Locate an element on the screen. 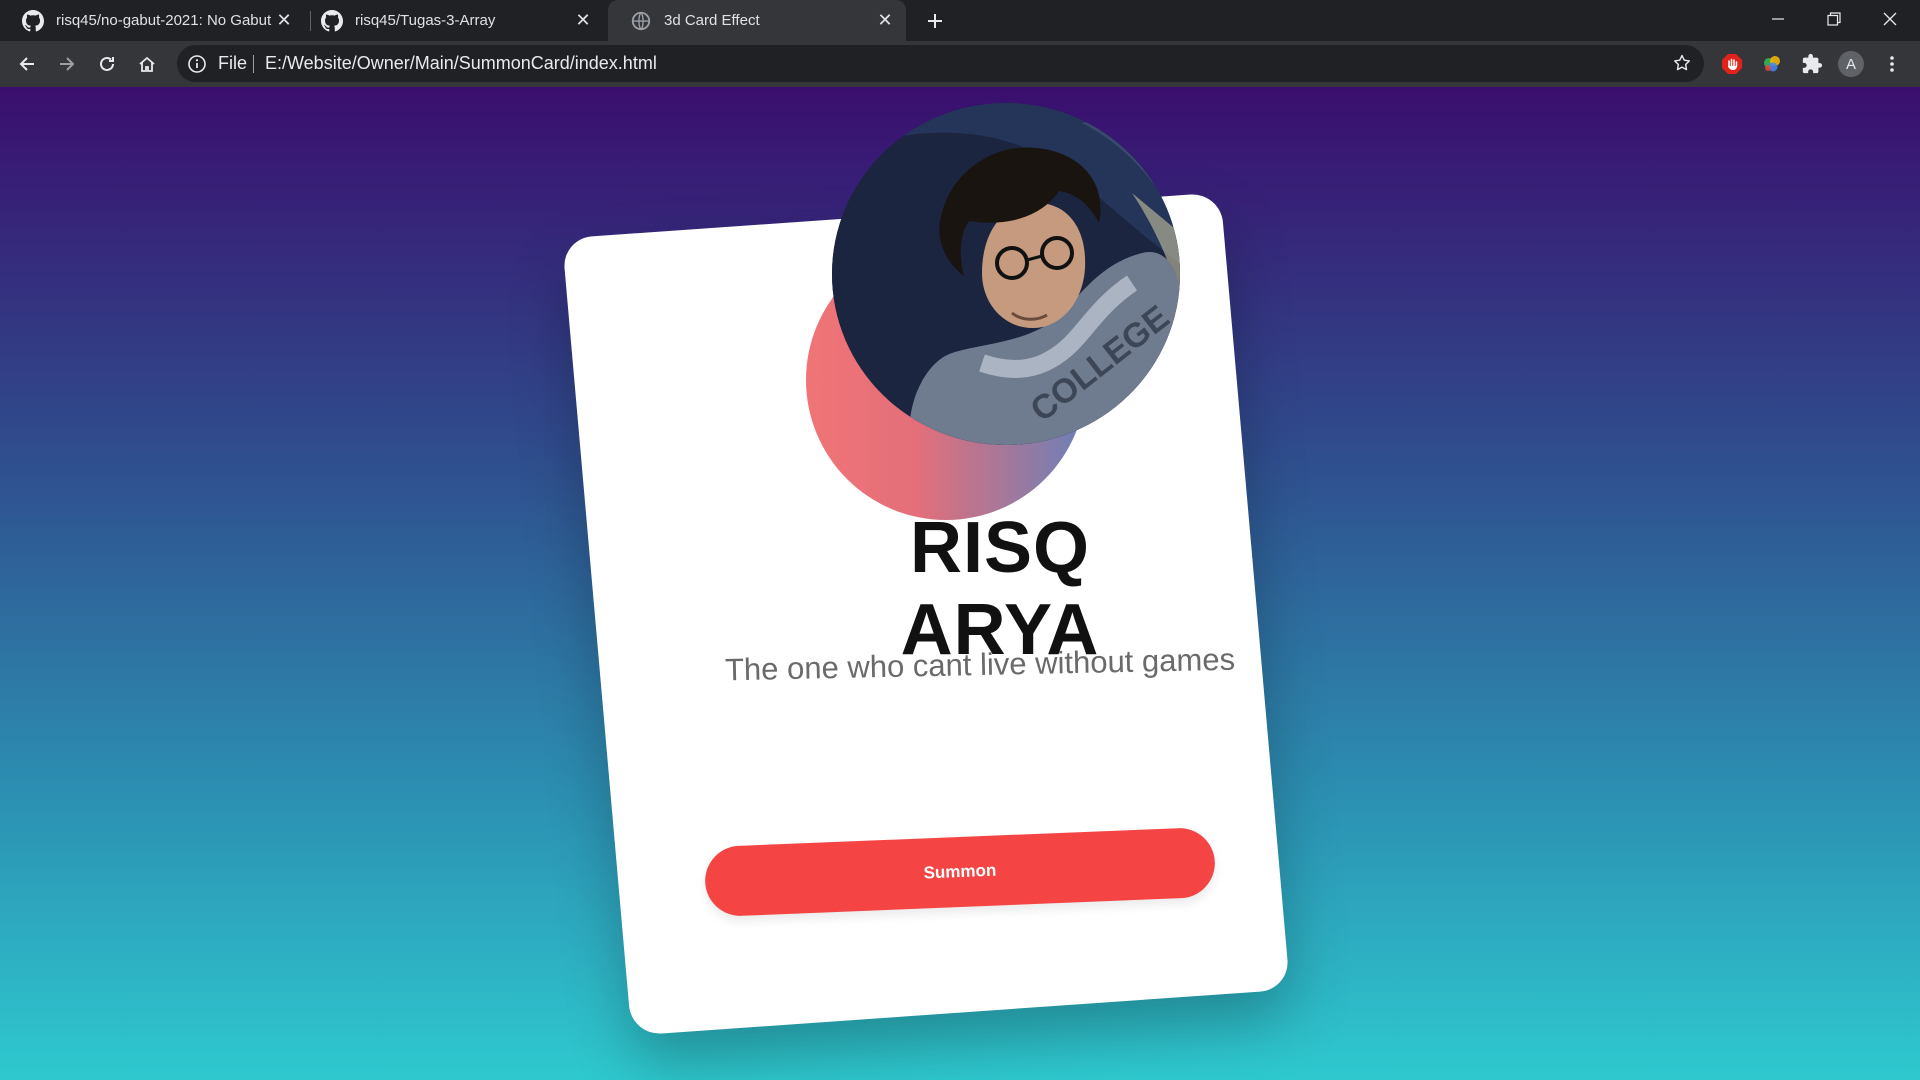 The height and width of the screenshot is (1080, 1920). more-vertical-icon is located at coordinates (1892, 64).